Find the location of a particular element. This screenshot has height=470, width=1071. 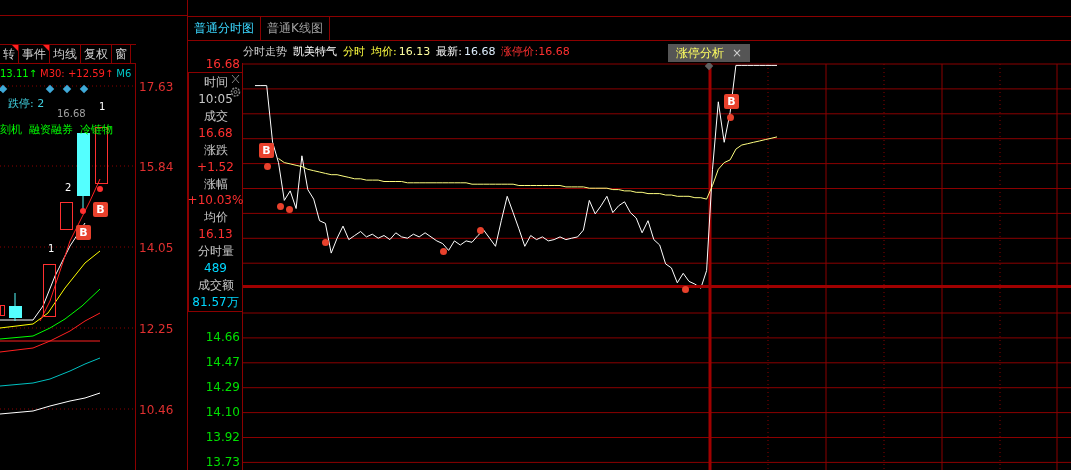

price-axis-label: 15.84 is located at coordinates (156, 167).